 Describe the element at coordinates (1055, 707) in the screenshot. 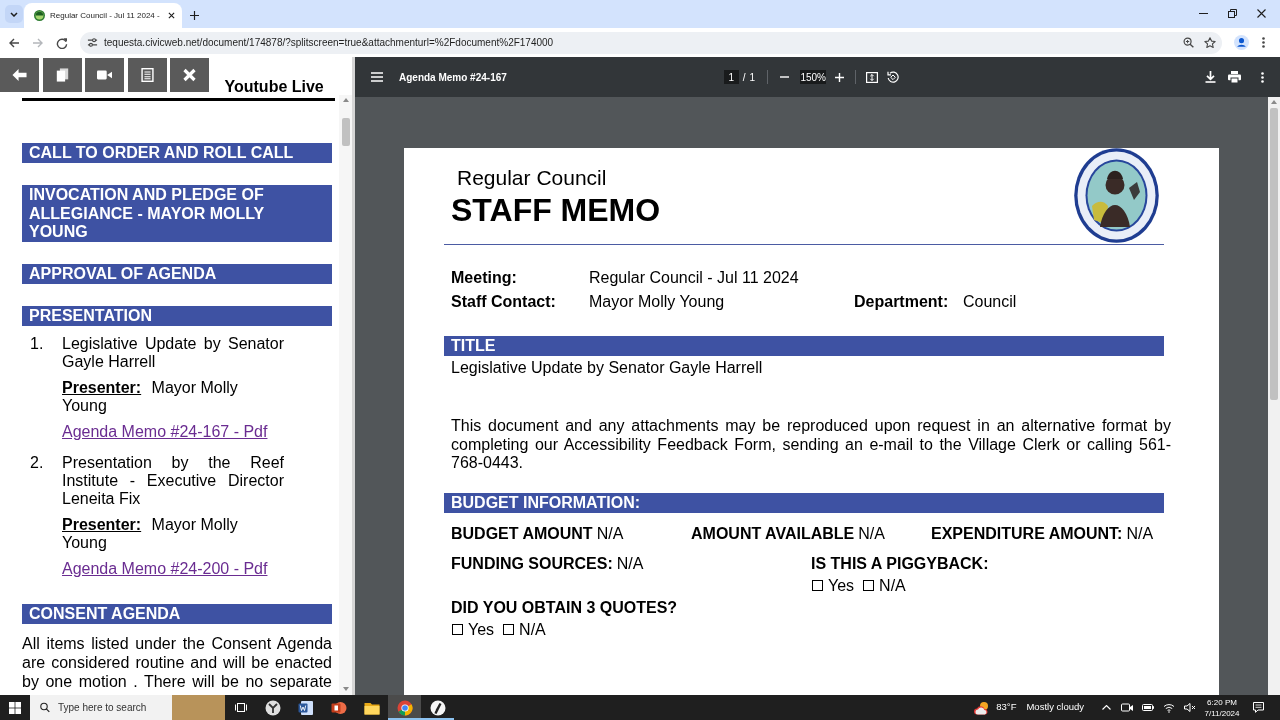

I see `weather-condition-text: Mostly cloudy` at that location.